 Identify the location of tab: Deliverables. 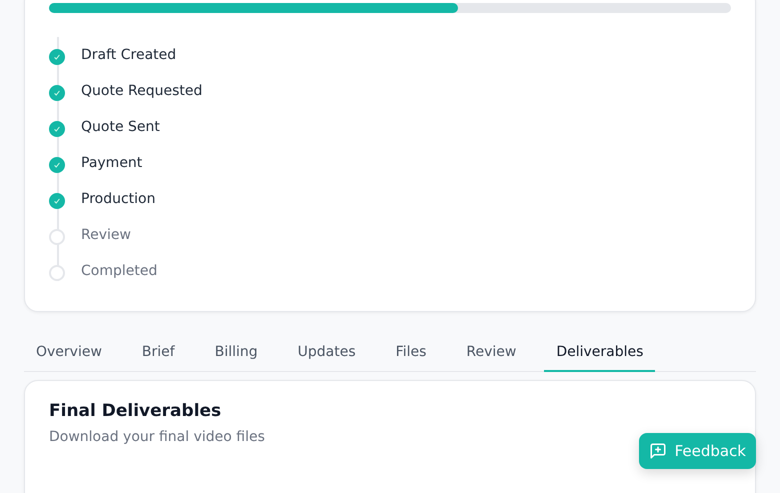
(600, 353).